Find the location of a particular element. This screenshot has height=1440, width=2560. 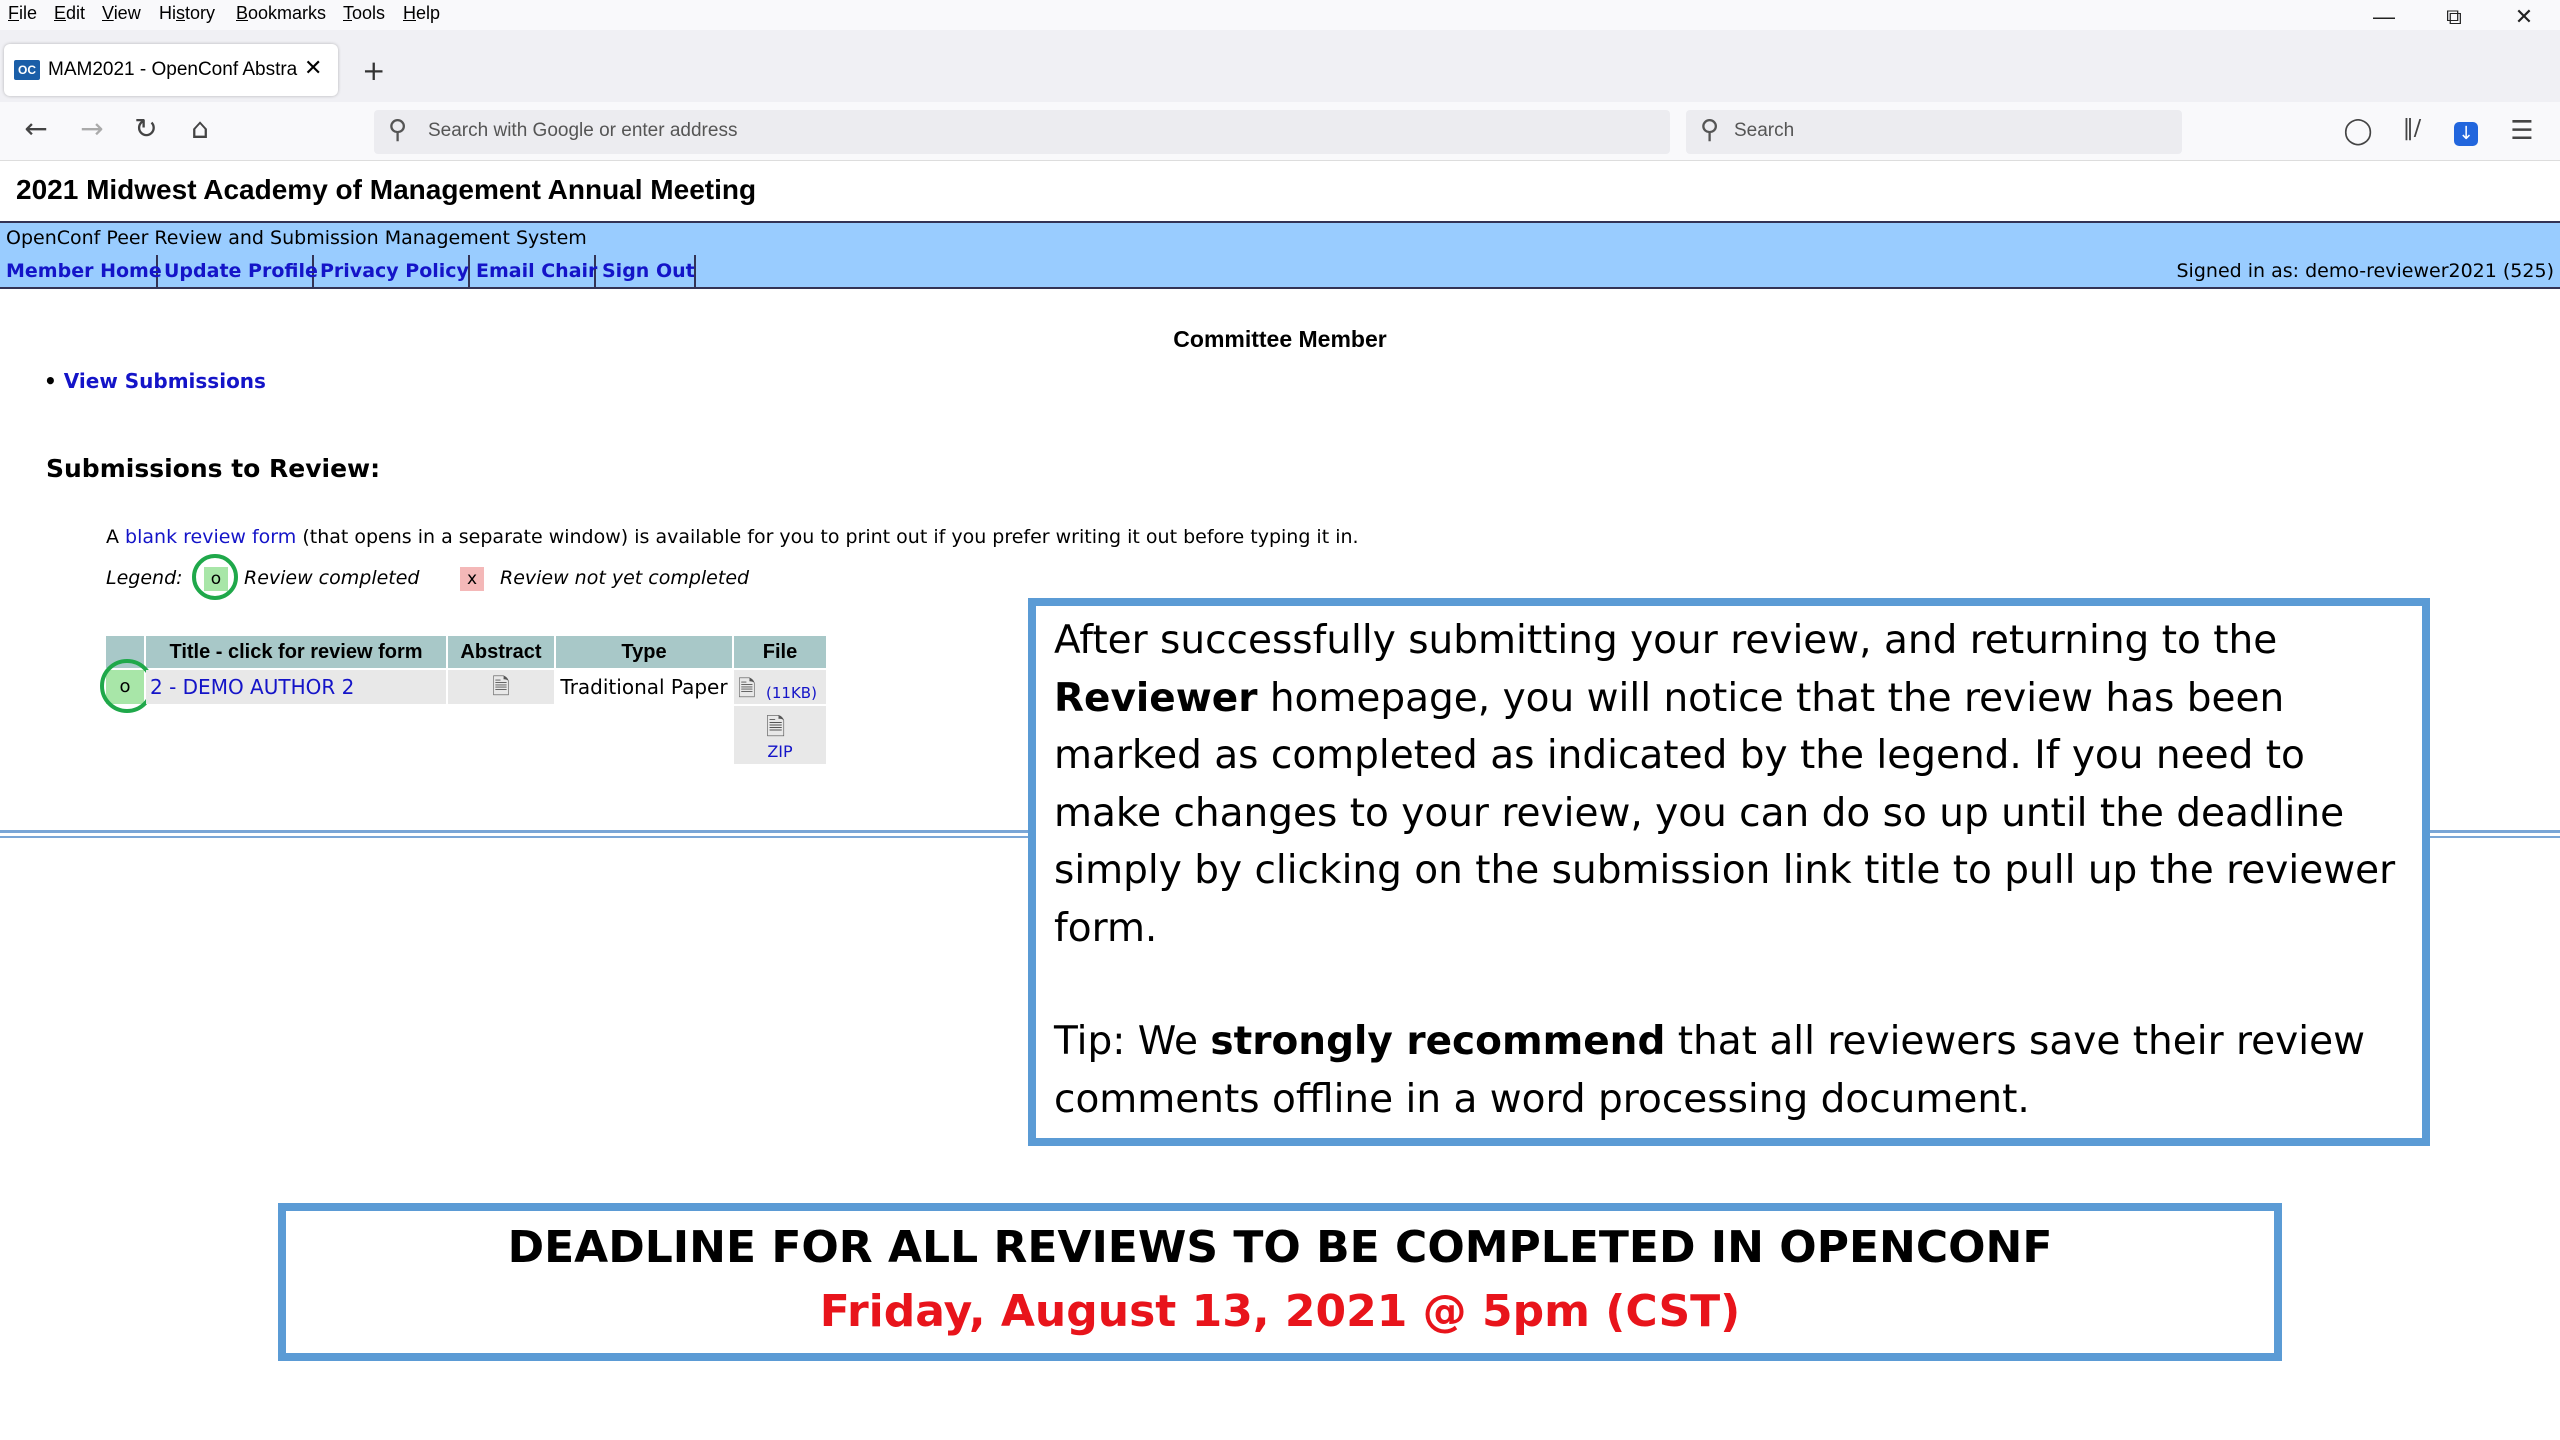

title-header: Title - click for review form is located at coordinates (296, 652).